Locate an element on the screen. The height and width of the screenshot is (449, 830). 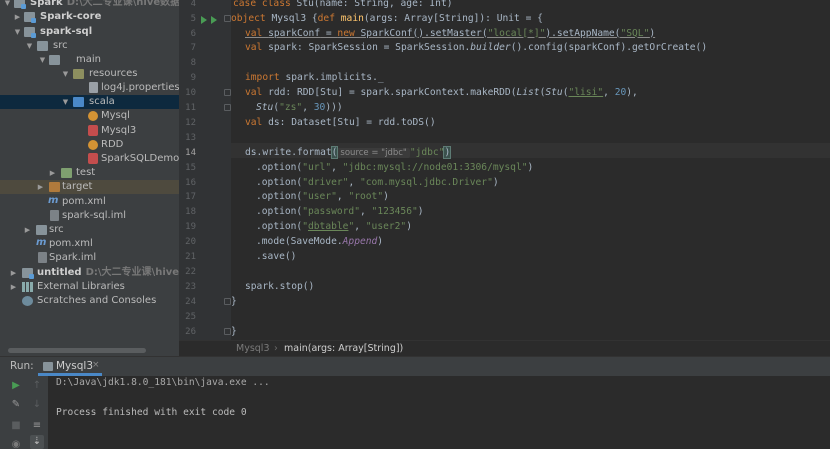
tree-item-pom-xml: m pom.xml is located at coordinates (89, 202).